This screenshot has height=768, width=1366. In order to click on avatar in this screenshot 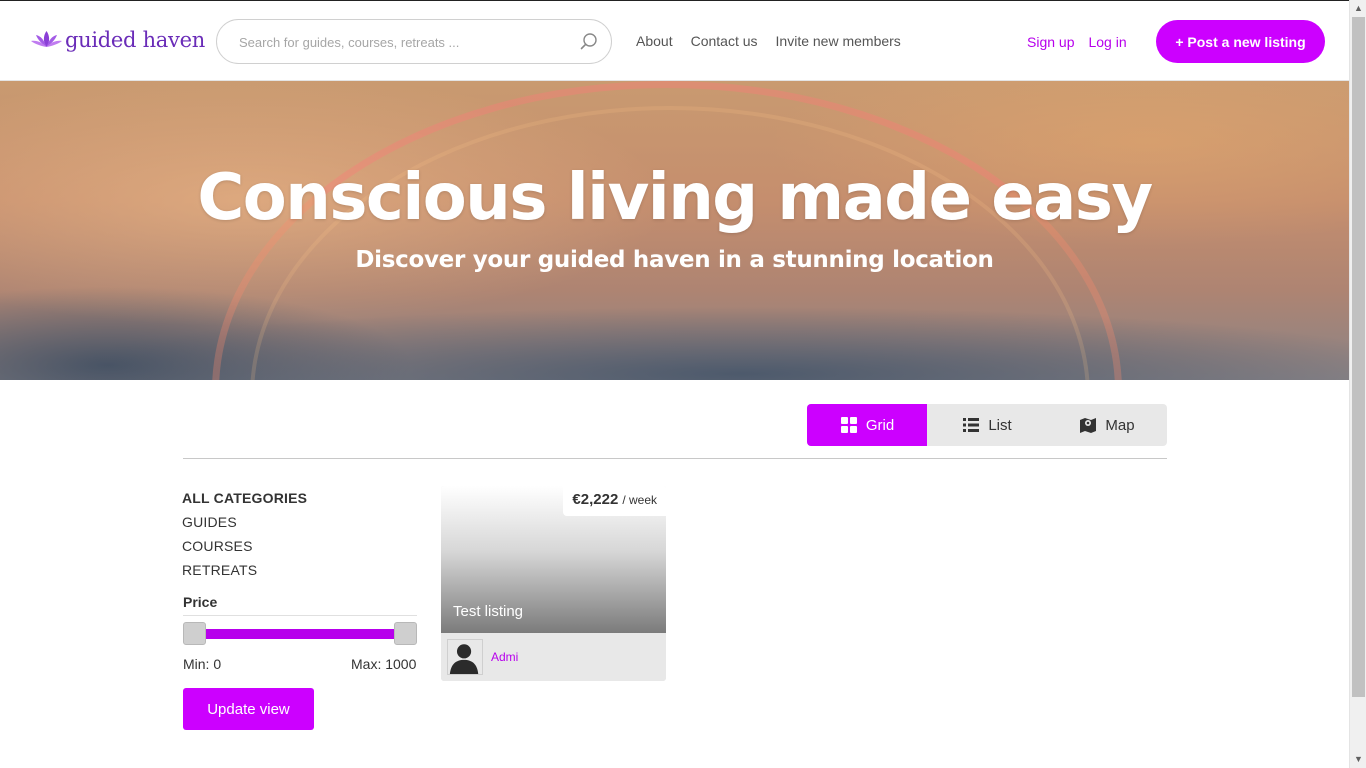, I will do `click(465, 657)`.